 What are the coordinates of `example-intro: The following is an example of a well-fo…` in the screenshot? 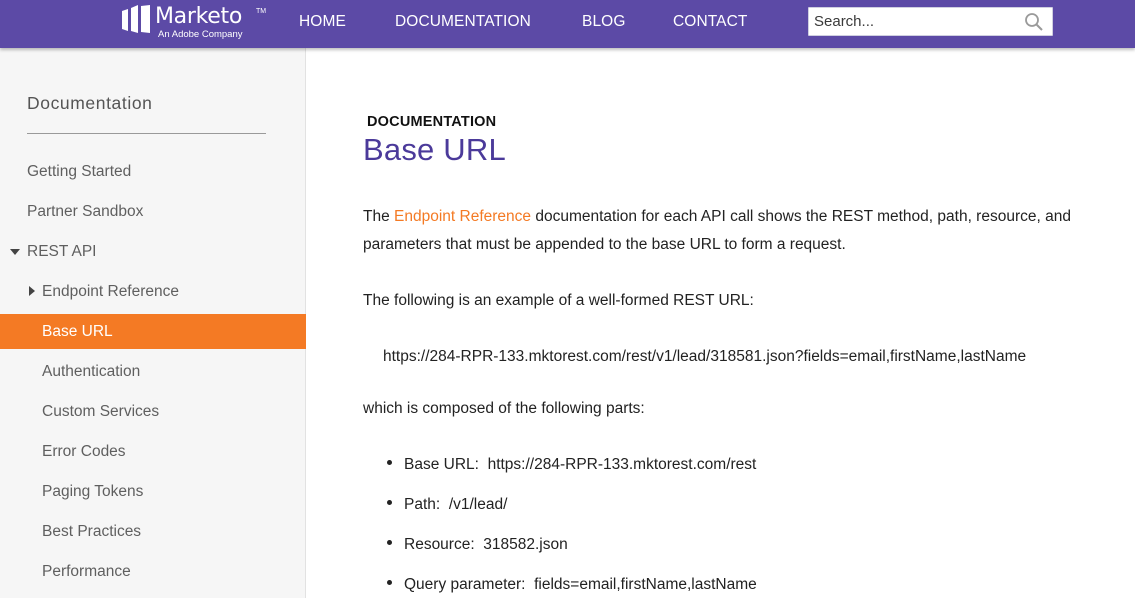 It's located at (558, 300).